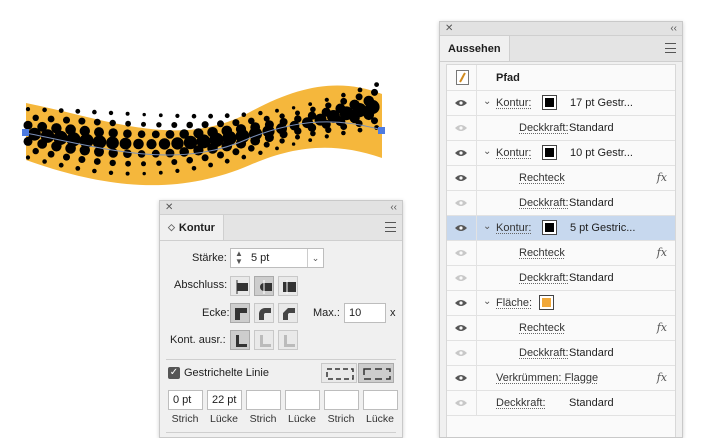 This screenshot has width=717, height=438. What do you see at coordinates (182, 400) in the screenshot?
I see `field-value: 0 pt` at bounding box center [182, 400].